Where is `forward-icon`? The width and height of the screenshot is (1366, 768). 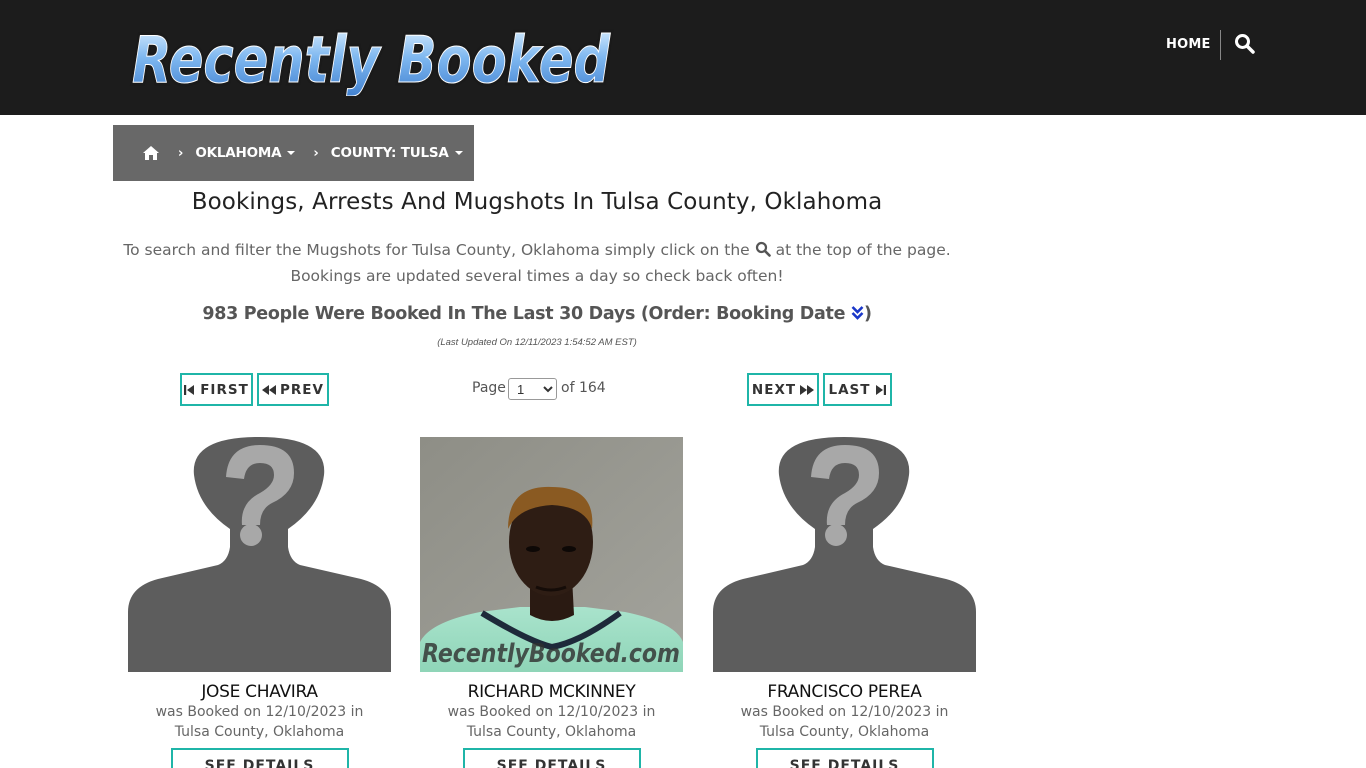 forward-icon is located at coordinates (807, 389).